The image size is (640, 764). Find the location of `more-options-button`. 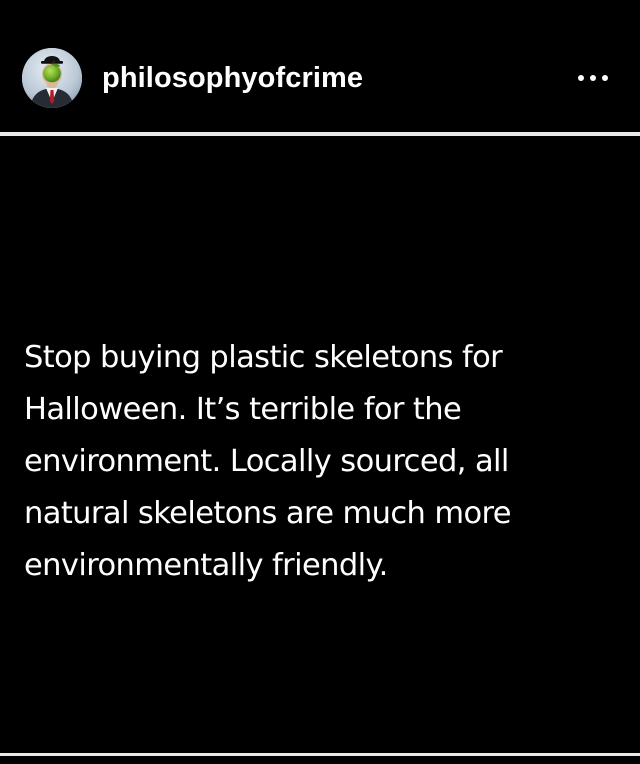

more-options-button is located at coordinates (593, 78).